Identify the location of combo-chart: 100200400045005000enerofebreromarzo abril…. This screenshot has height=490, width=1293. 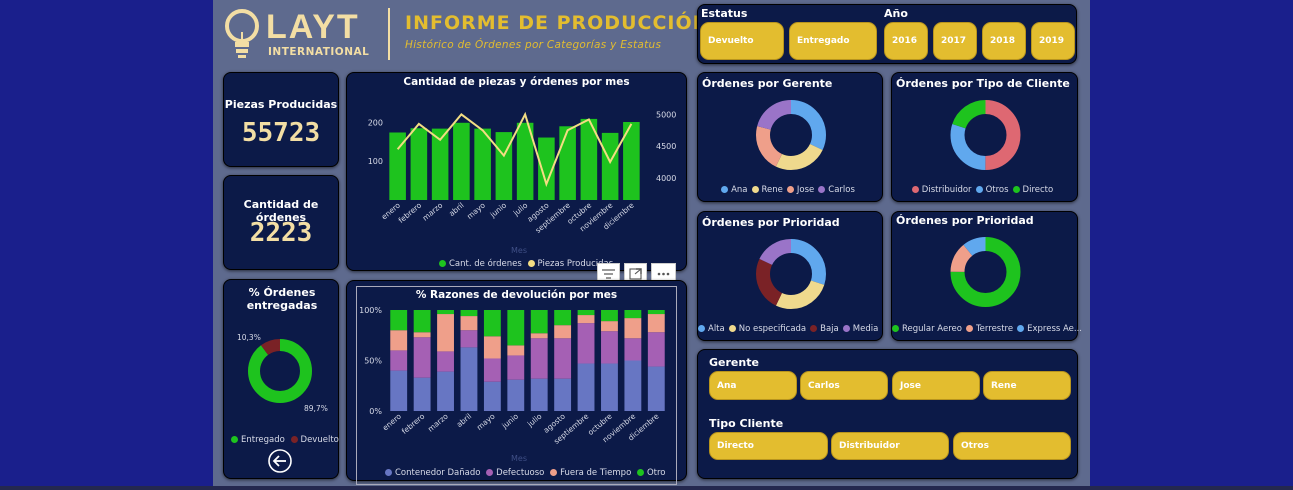
(522, 182).